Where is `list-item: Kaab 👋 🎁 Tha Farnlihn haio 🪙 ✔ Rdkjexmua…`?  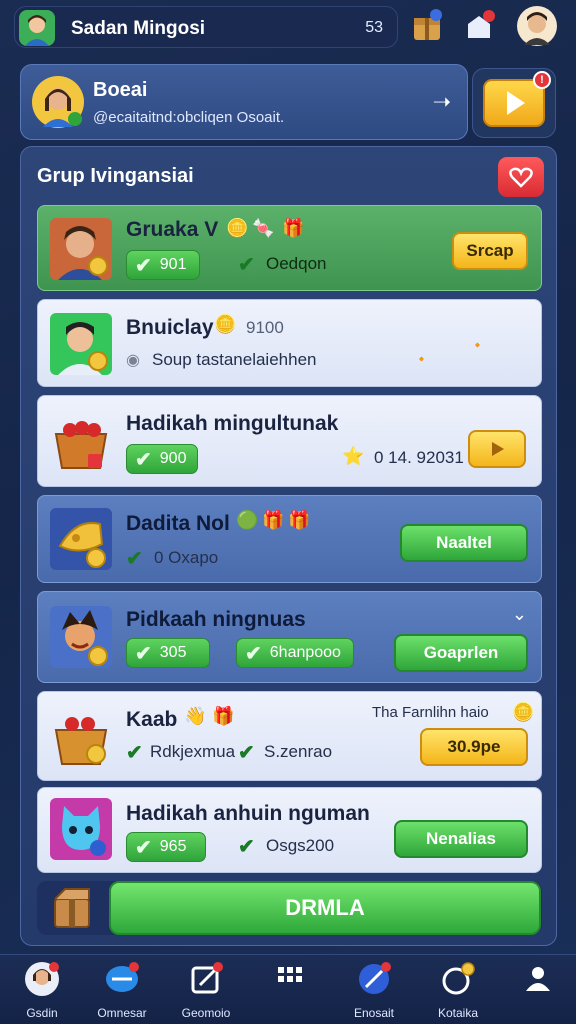
list-item: Kaab 👋 🎁 Tha Farnlihn haio 🪙 ✔ Rdkjexmua… is located at coordinates (289, 736).